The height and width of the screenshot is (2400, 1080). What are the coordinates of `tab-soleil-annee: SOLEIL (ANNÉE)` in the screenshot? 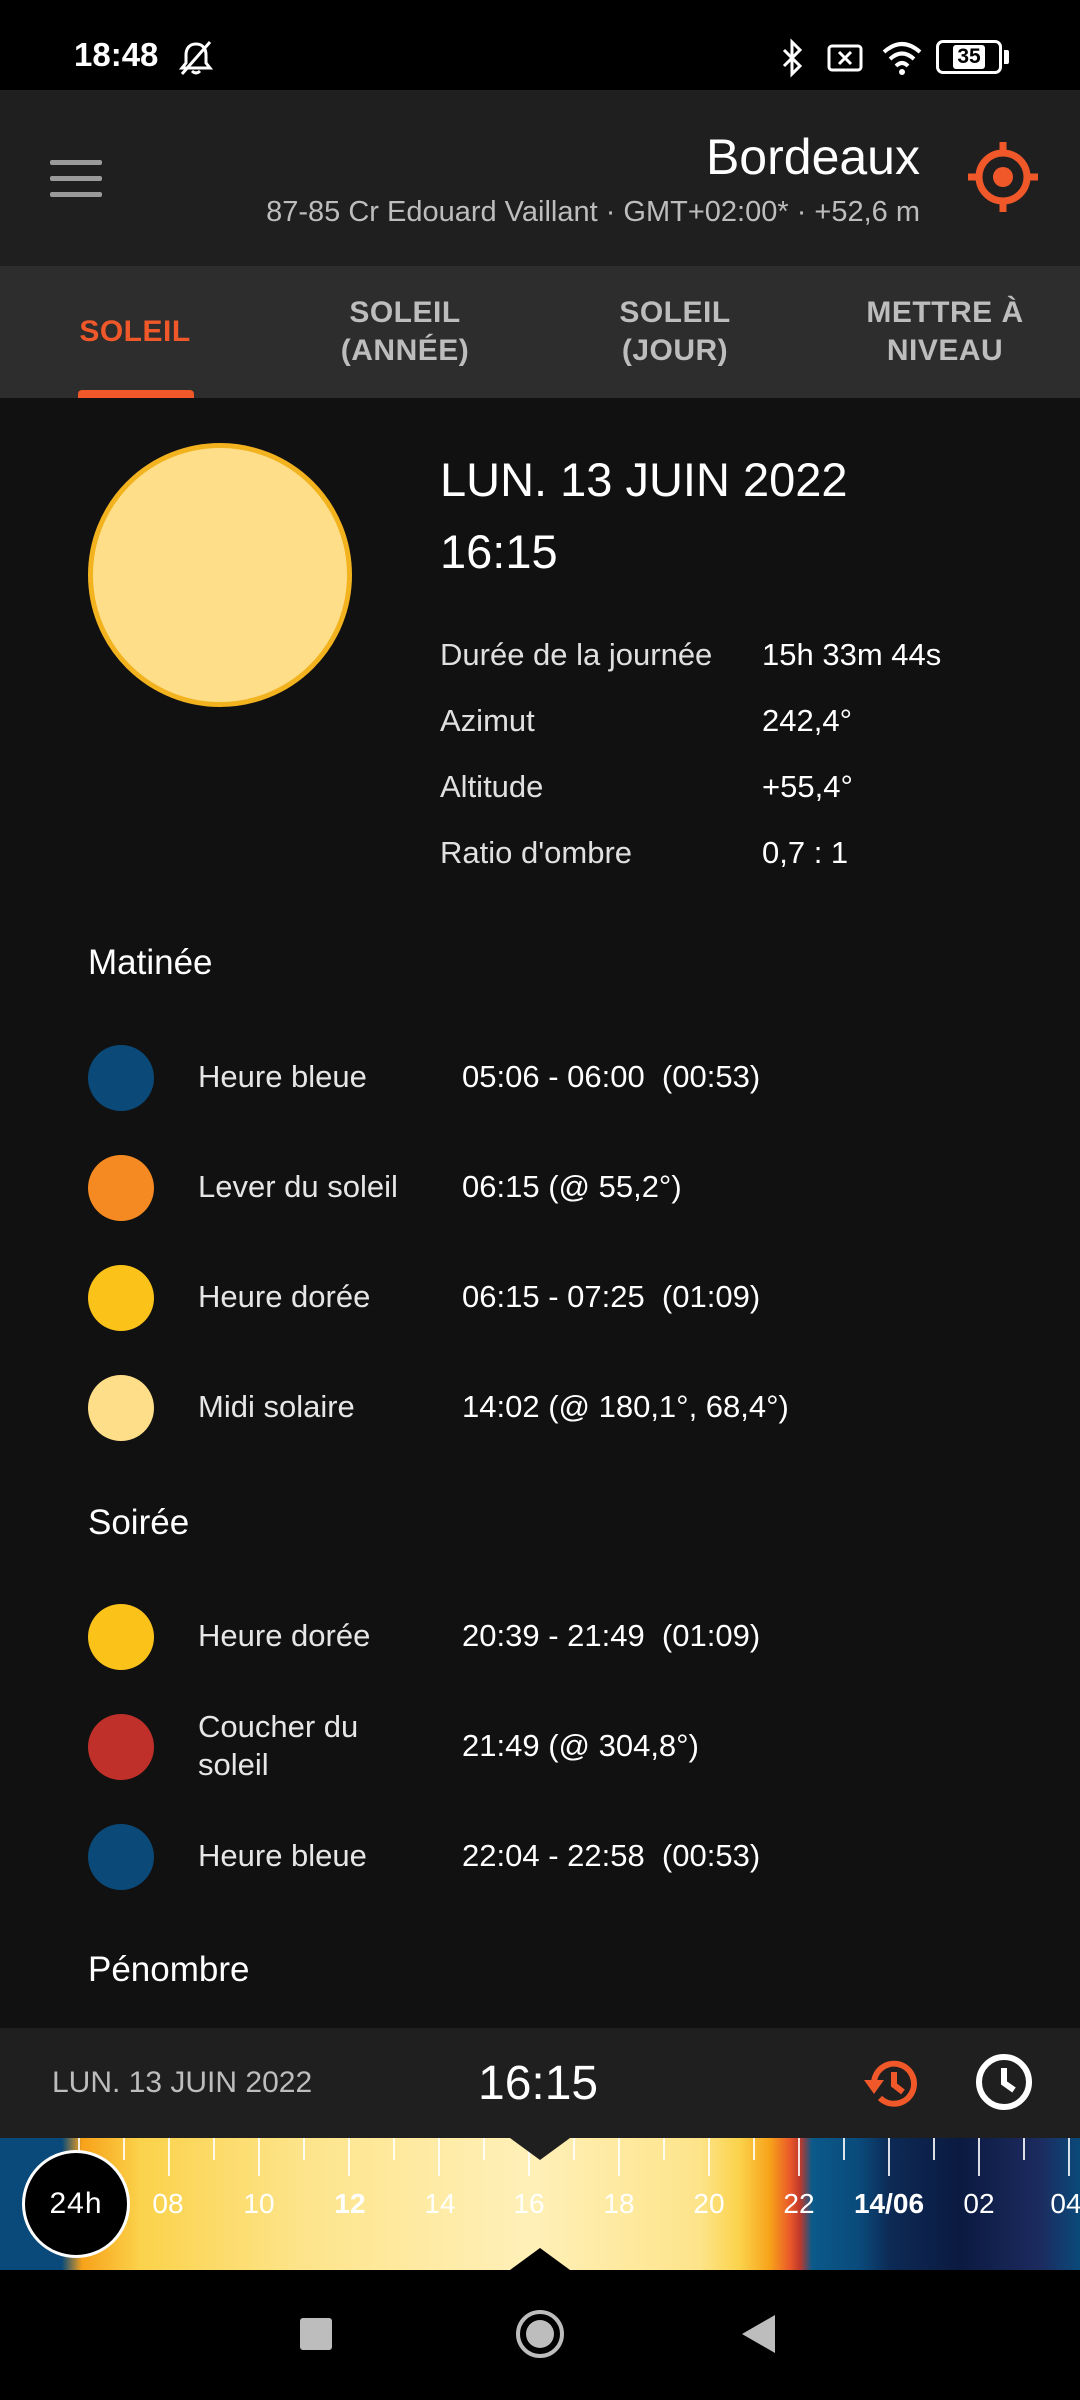 It's located at (405, 332).